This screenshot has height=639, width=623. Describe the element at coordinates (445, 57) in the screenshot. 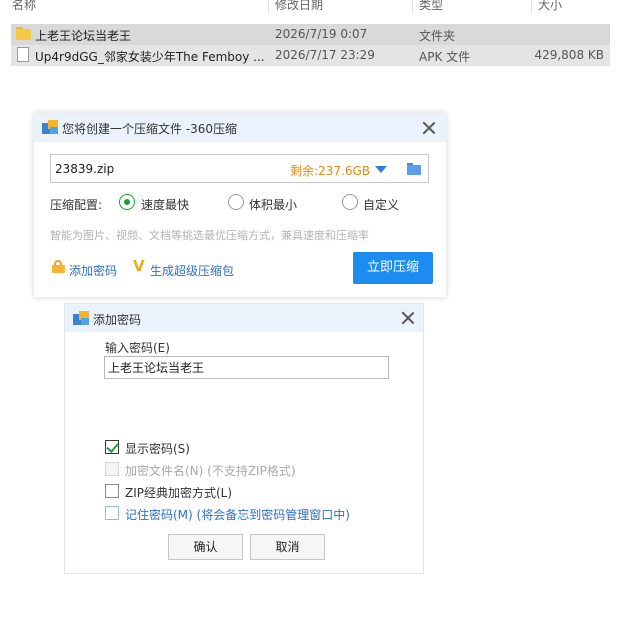

I see `file-type: APK 文件` at that location.